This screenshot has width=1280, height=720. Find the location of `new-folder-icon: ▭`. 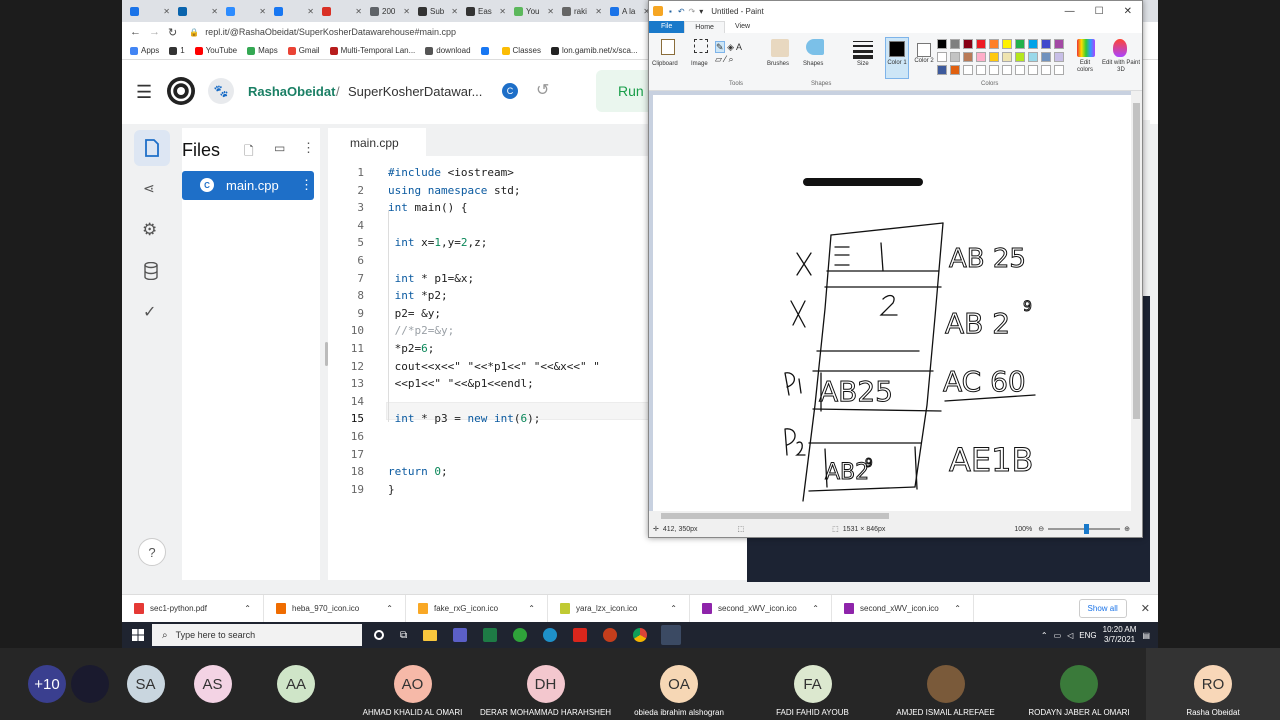

new-folder-icon: ▭ is located at coordinates (279, 148).